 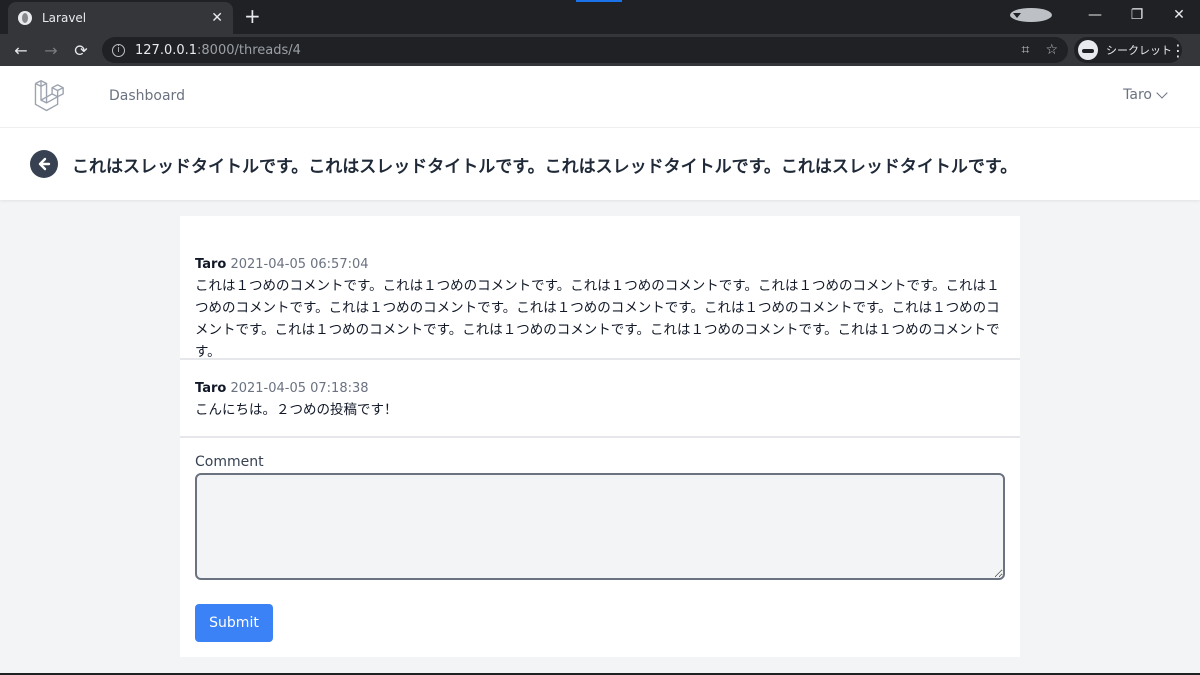 What do you see at coordinates (1139, 50) in the screenshot?
I see `incognito-label: シークレット` at bounding box center [1139, 50].